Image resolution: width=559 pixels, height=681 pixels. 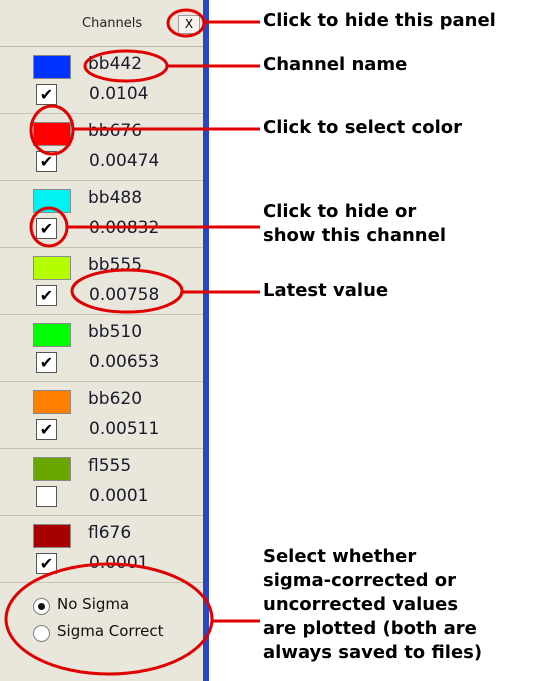 I want to click on channel-name: bb620, so click(x=115, y=399).